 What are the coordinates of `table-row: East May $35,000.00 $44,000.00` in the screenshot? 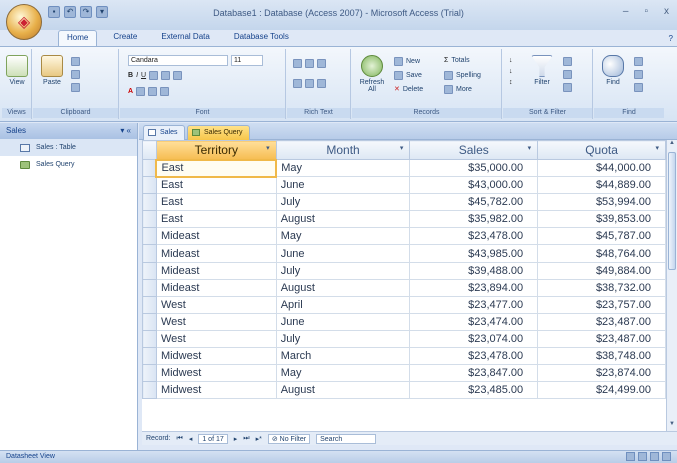 It's located at (404, 168).